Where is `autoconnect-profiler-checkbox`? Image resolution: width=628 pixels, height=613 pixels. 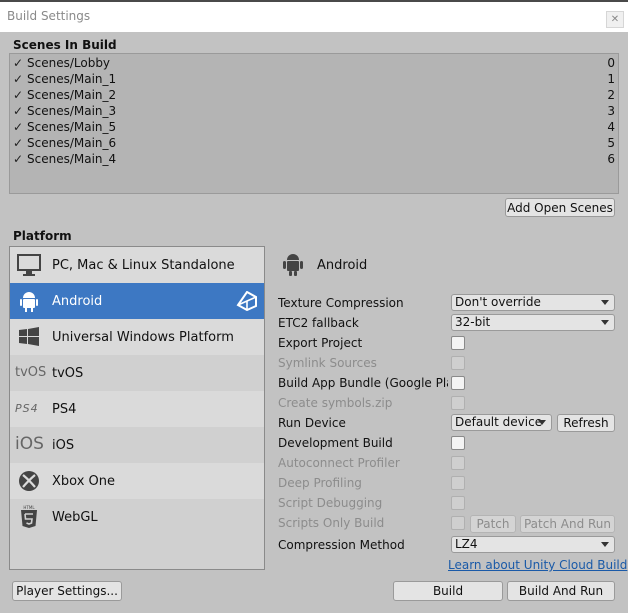
autoconnect-profiler-checkbox is located at coordinates (458, 463).